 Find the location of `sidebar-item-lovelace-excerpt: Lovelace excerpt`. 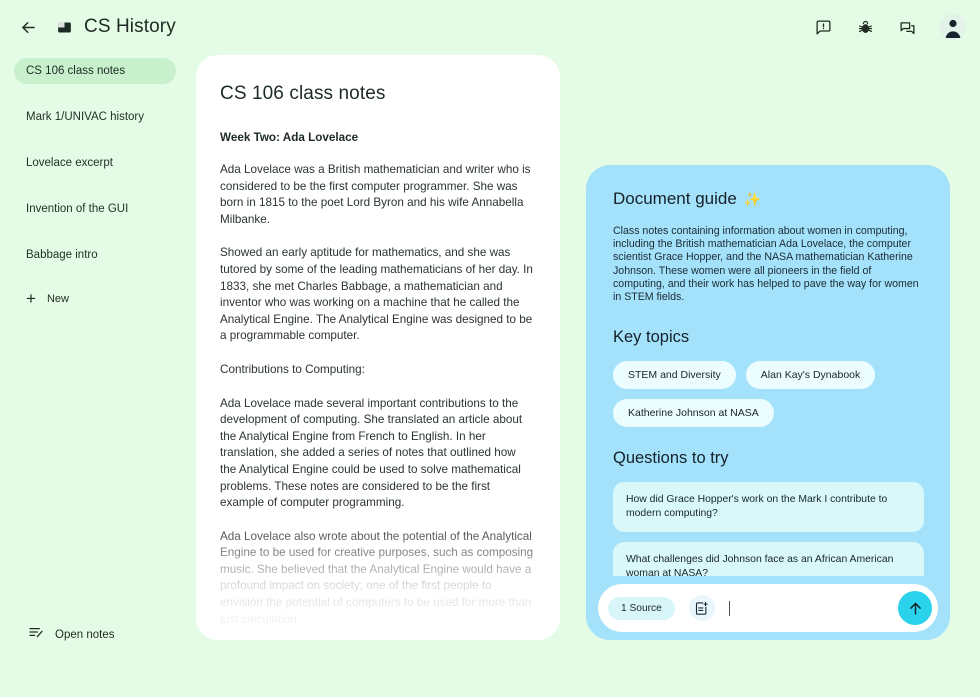

sidebar-item-lovelace-excerpt: Lovelace excerpt is located at coordinates (95, 163).